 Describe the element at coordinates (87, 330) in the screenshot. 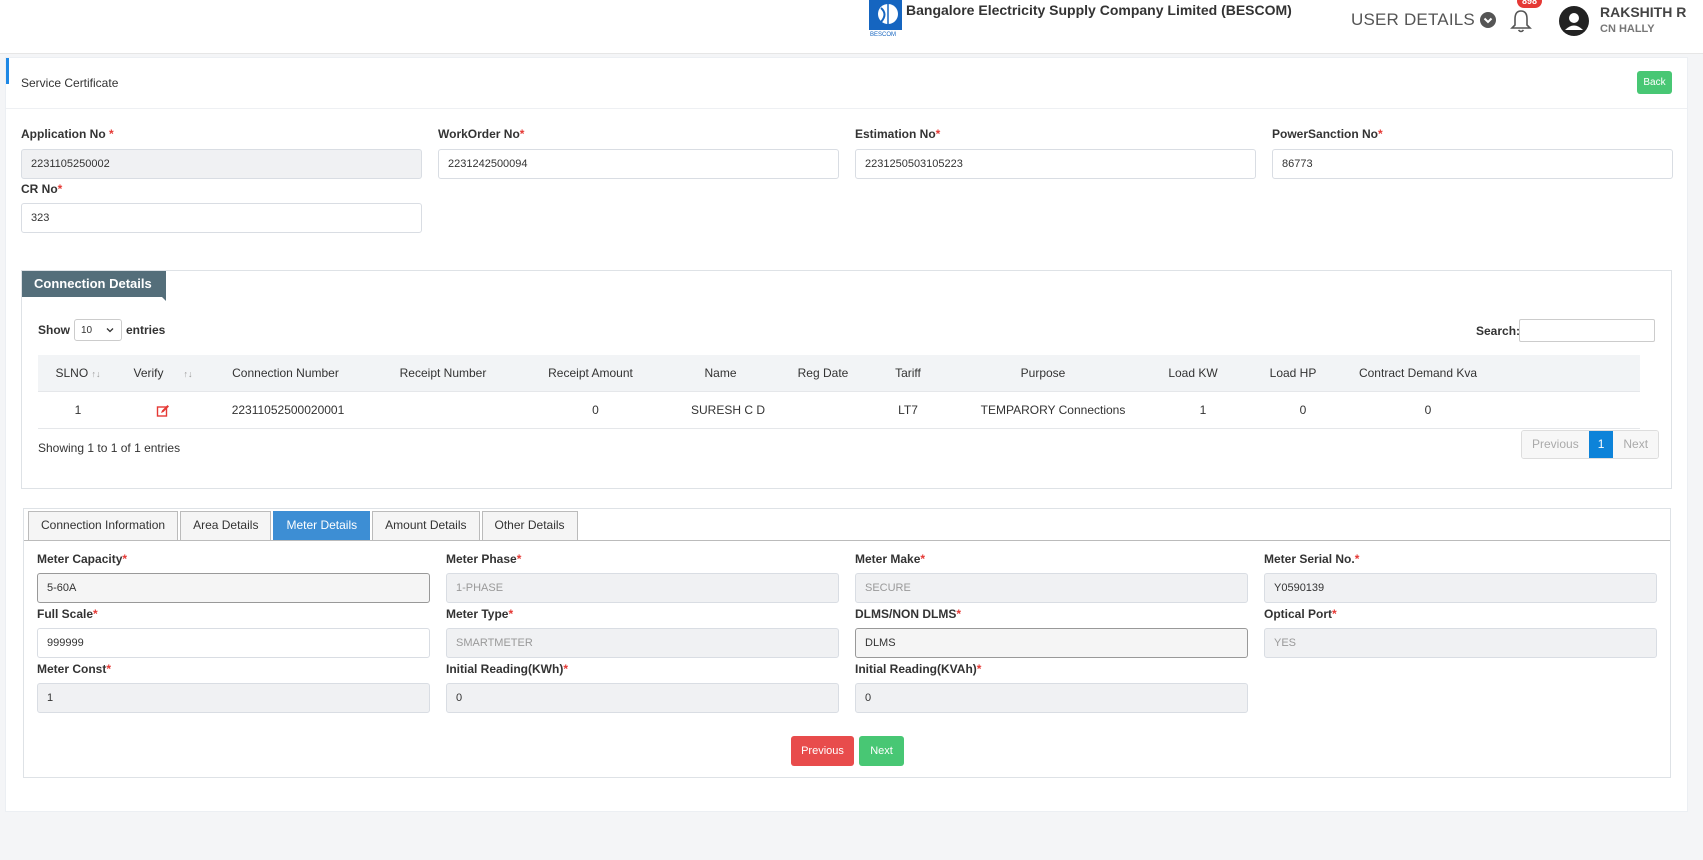

I see `entries-select-value: 10` at that location.